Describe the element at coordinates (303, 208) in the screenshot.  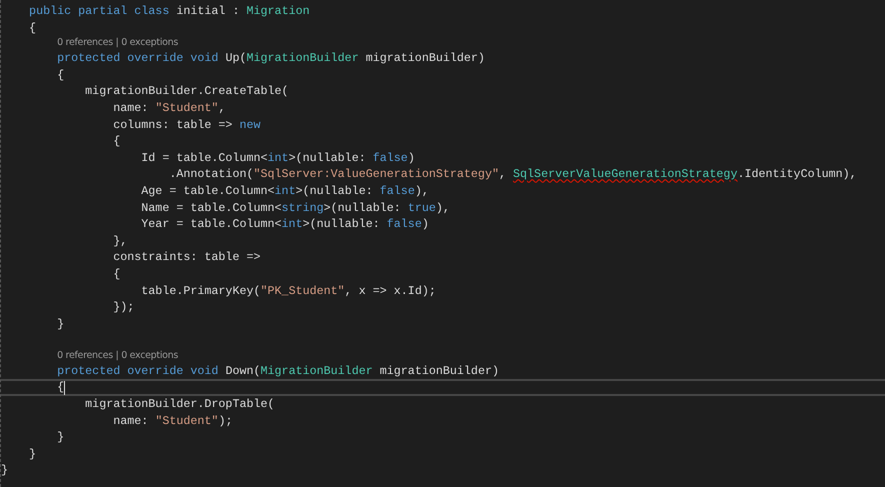
I see `code-token: string` at that location.